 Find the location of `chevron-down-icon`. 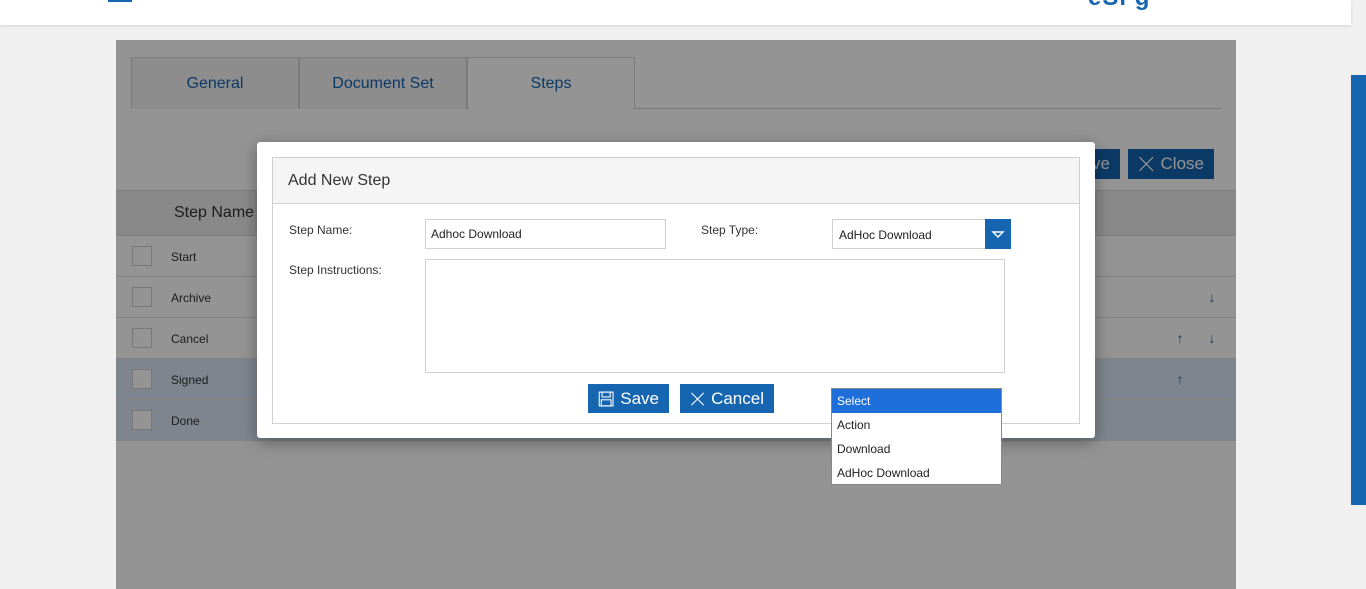

chevron-down-icon is located at coordinates (998, 234).